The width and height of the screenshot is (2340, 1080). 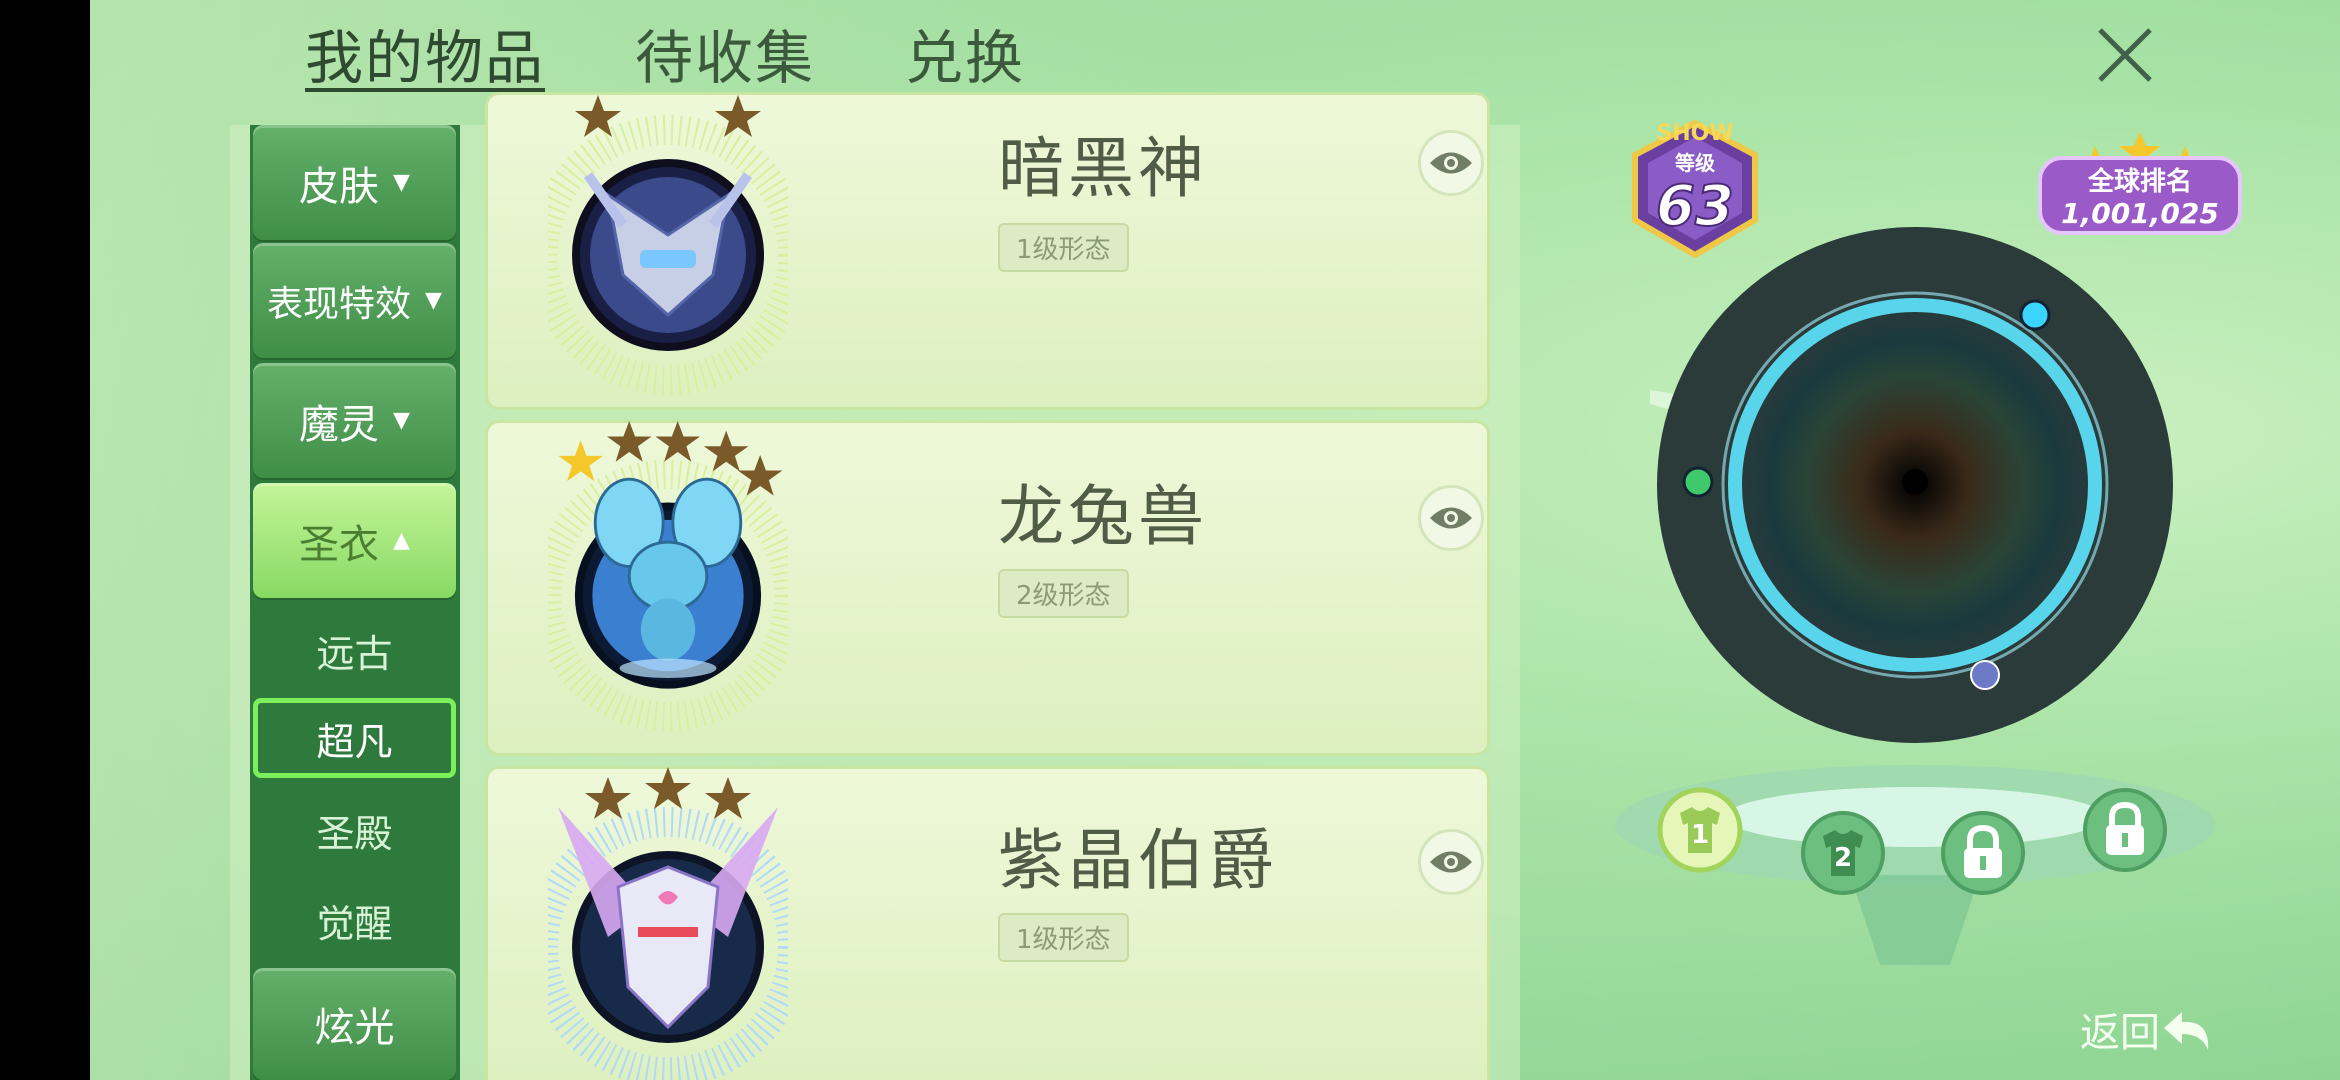 I want to click on item-name: 紫晶伯爵, so click(x=1138, y=860).